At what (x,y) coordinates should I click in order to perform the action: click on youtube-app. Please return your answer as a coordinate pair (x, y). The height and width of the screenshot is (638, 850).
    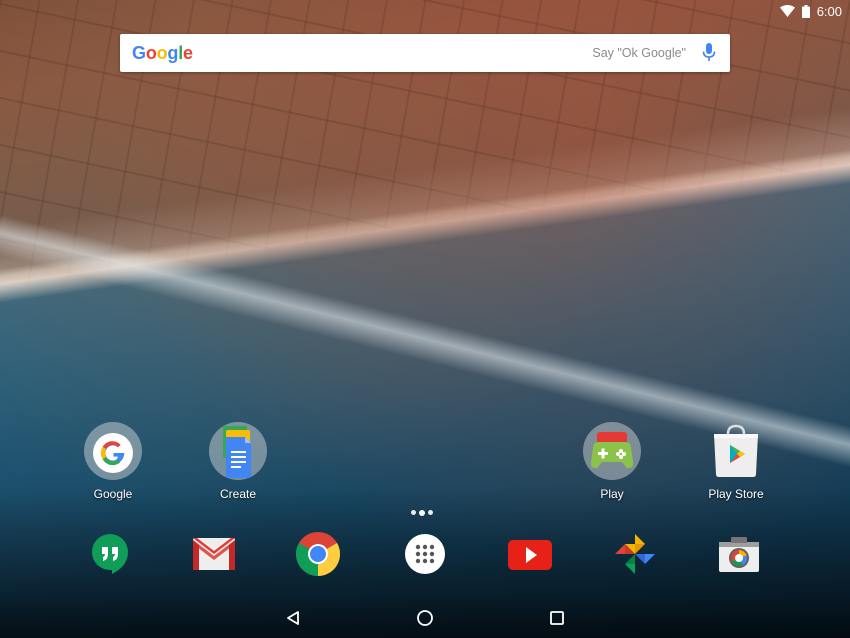
    Looking at the image, I should click on (530, 554).